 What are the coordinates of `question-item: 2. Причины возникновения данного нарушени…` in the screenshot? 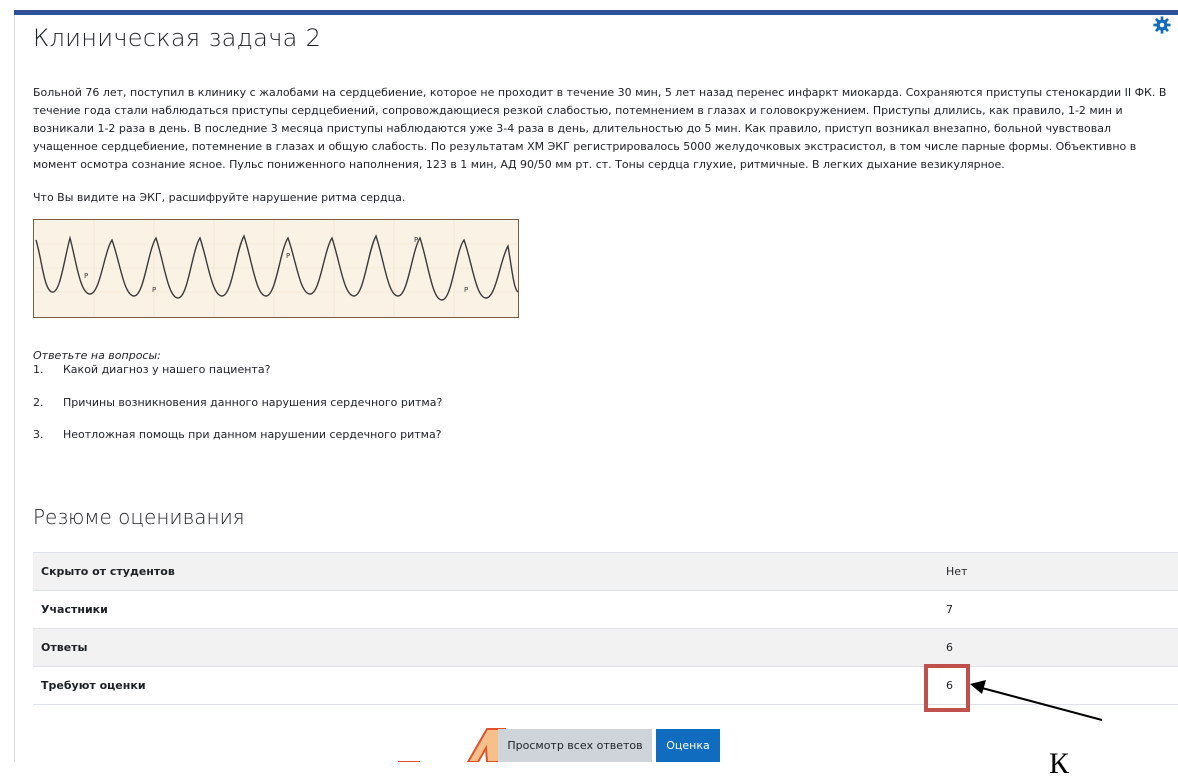 It's located at (237, 402).